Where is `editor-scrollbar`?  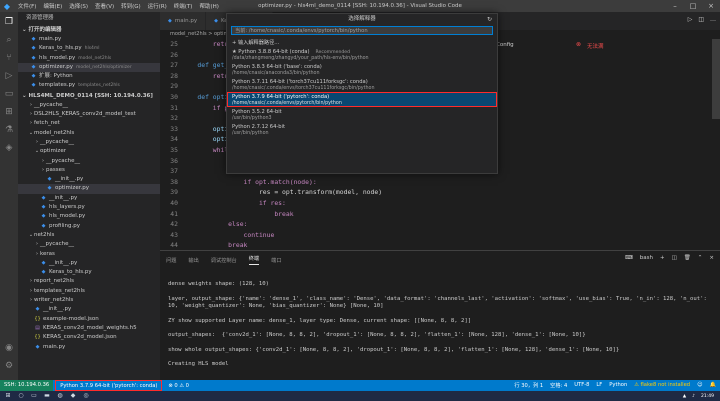 editor-scrollbar is located at coordinates (716, 139).